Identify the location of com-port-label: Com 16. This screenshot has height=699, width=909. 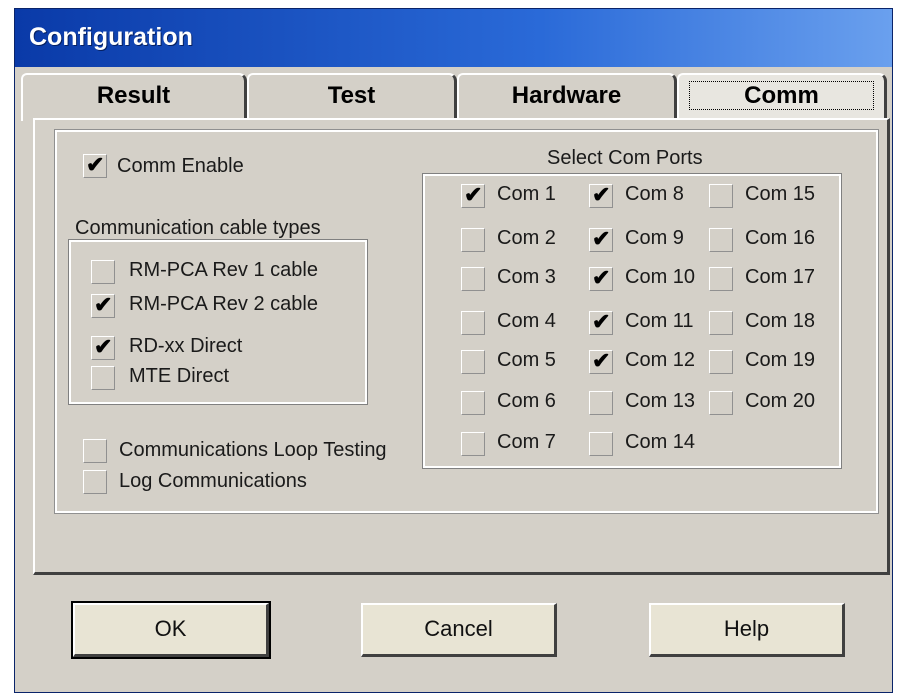
(780, 238).